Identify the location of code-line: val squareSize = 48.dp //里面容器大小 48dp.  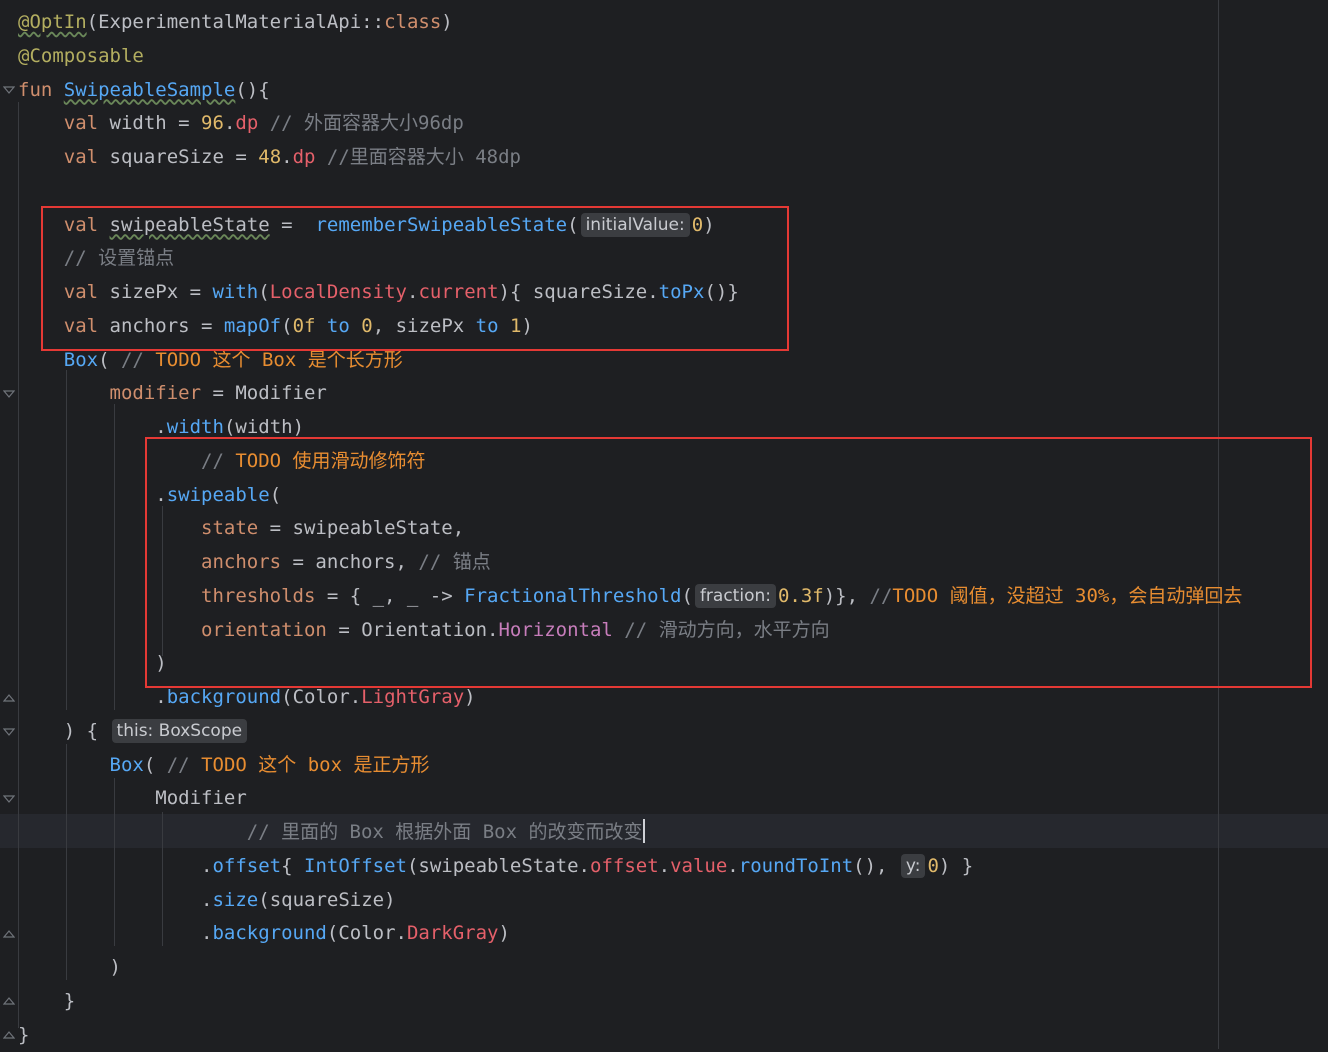
(269, 157).